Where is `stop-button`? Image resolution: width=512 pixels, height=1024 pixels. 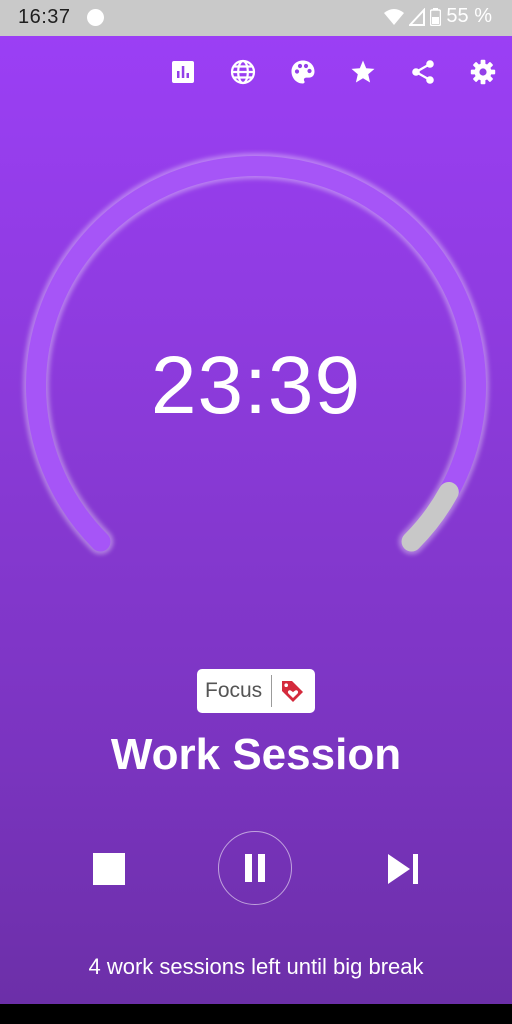 stop-button is located at coordinates (109, 869).